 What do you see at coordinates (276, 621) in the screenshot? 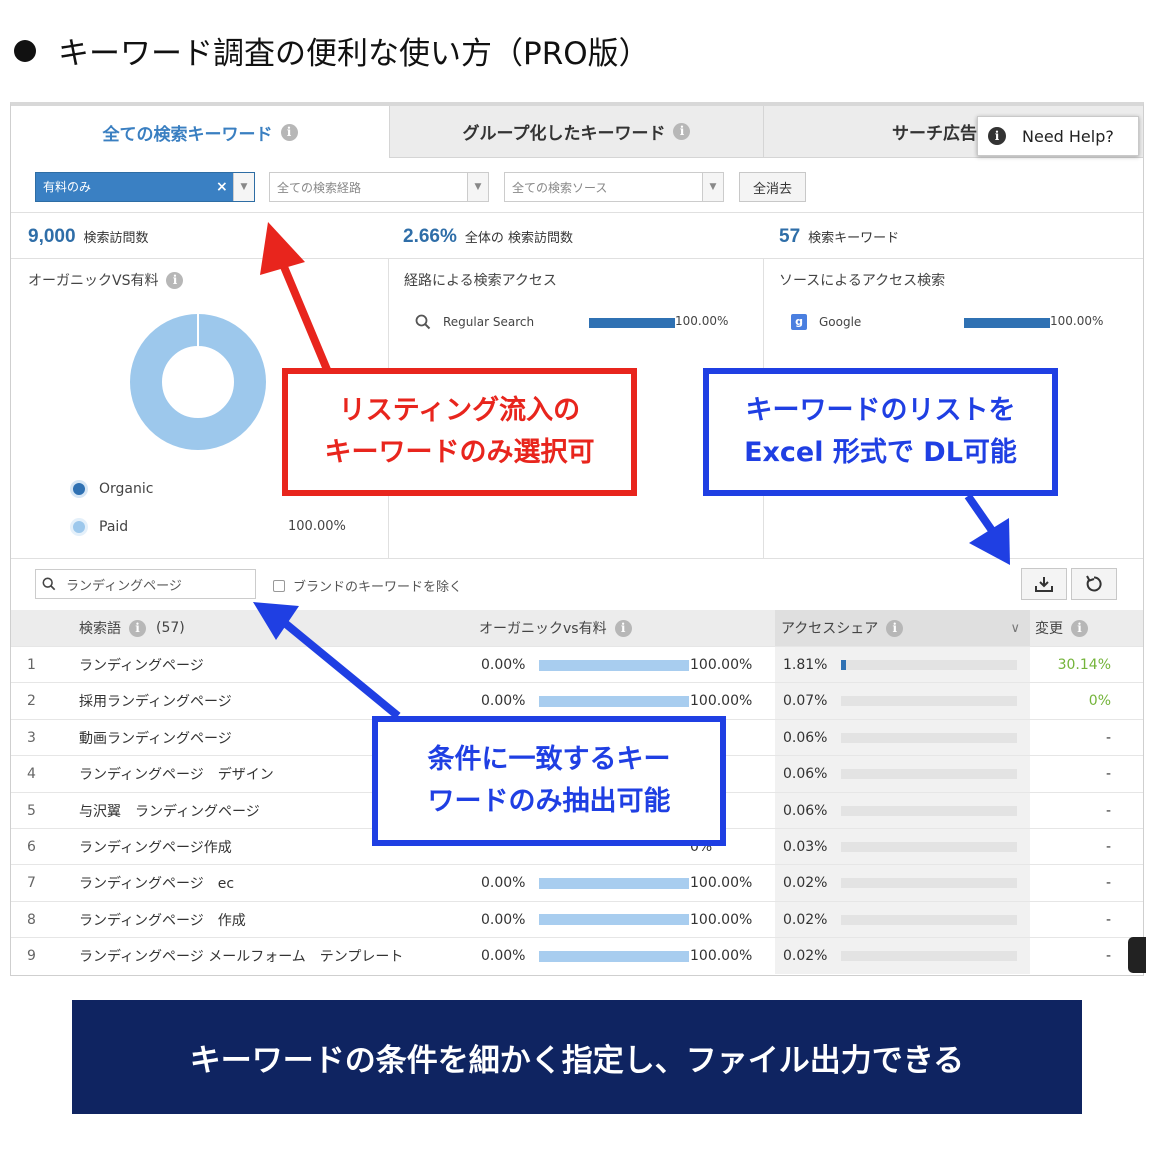
I see `blue-arrow-head-filter` at bounding box center [276, 621].